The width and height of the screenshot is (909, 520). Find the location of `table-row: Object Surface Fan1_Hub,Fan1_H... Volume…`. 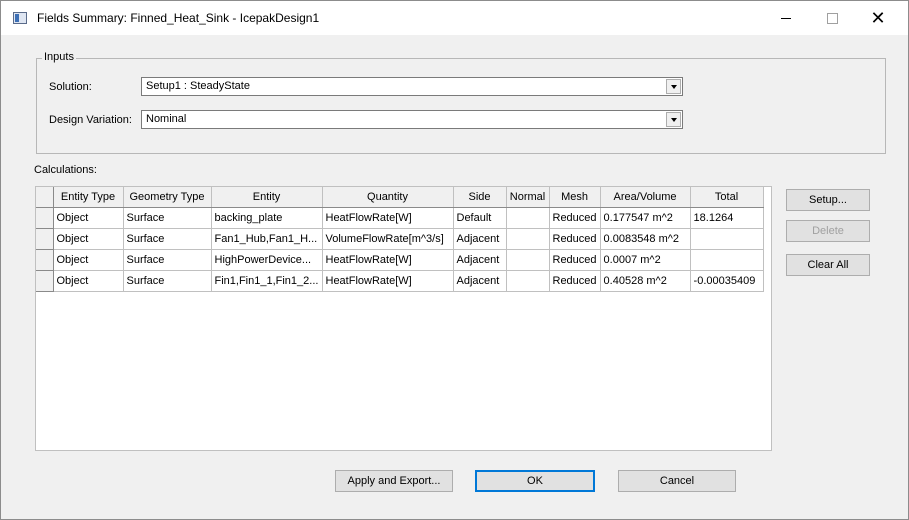

table-row: Object Surface Fan1_Hub,Fan1_H... Volume… is located at coordinates (400, 239).